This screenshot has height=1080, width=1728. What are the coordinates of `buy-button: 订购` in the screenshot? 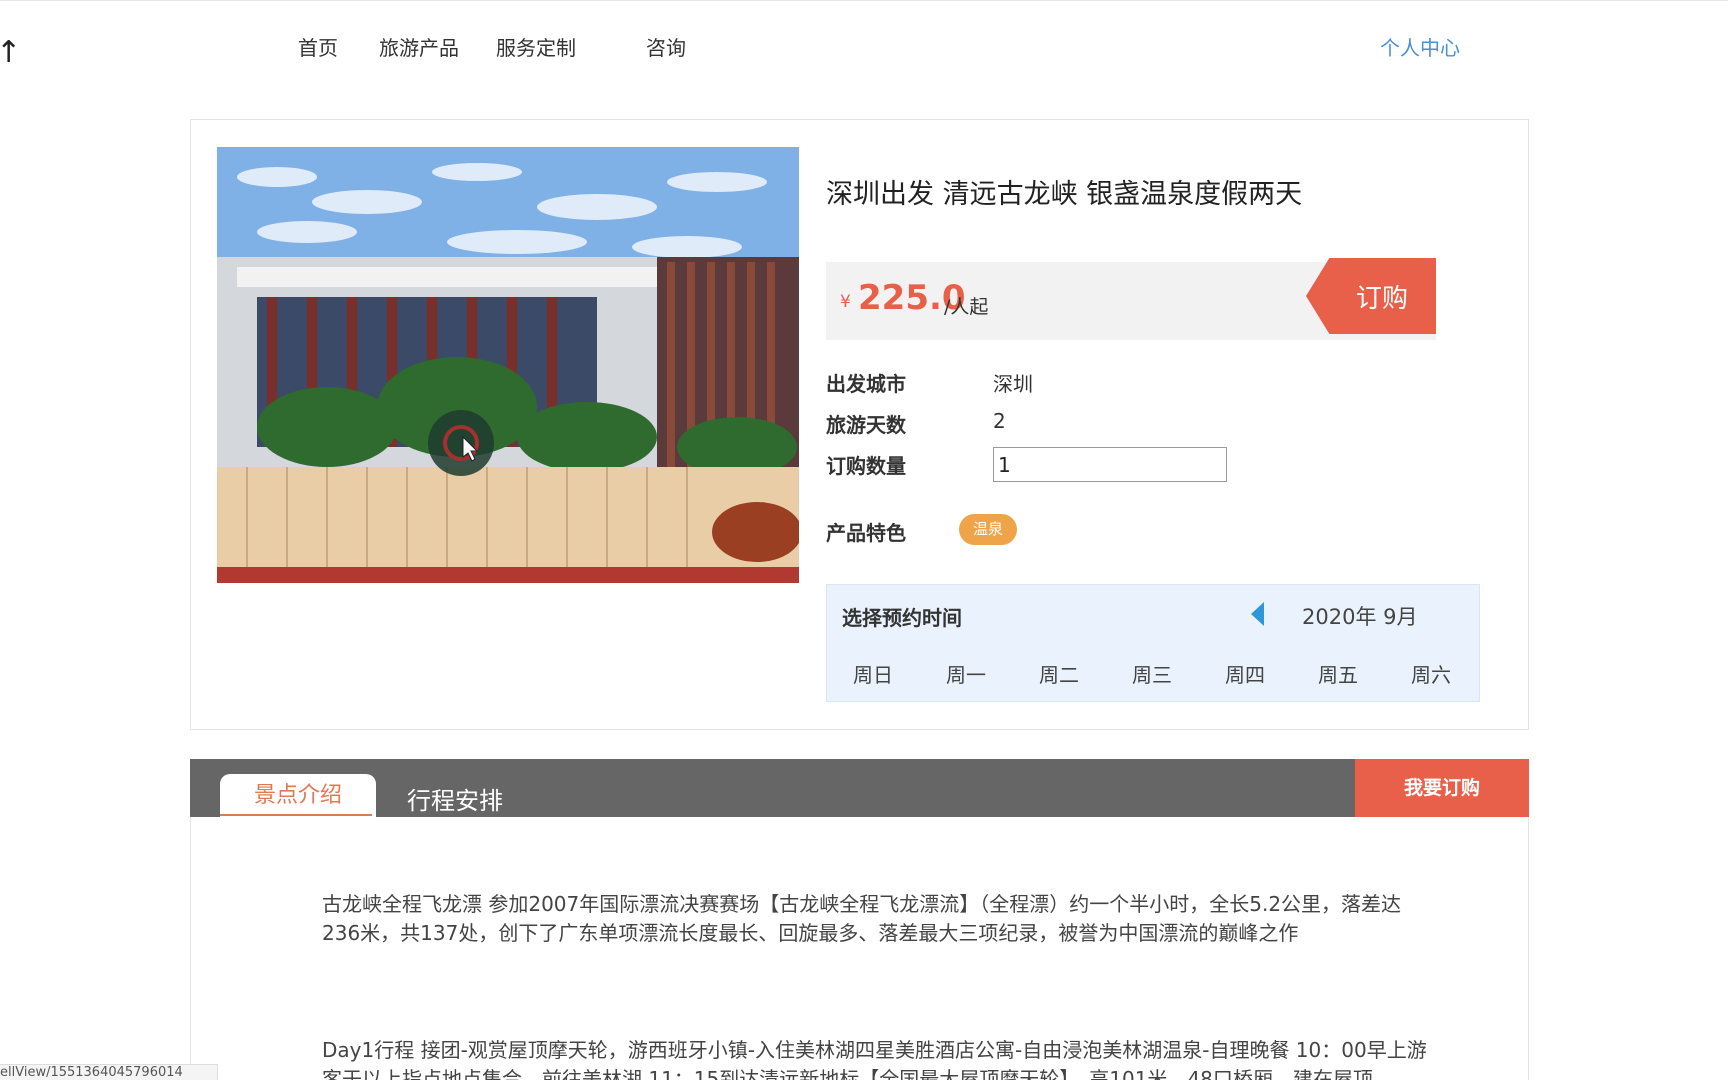 It's located at (1371, 296).